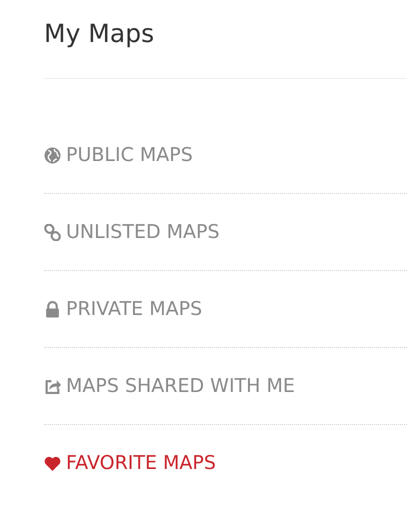 The height and width of the screenshot is (513, 407). I want to click on map-category-link: FAVORITE MAPS, so click(130, 463).